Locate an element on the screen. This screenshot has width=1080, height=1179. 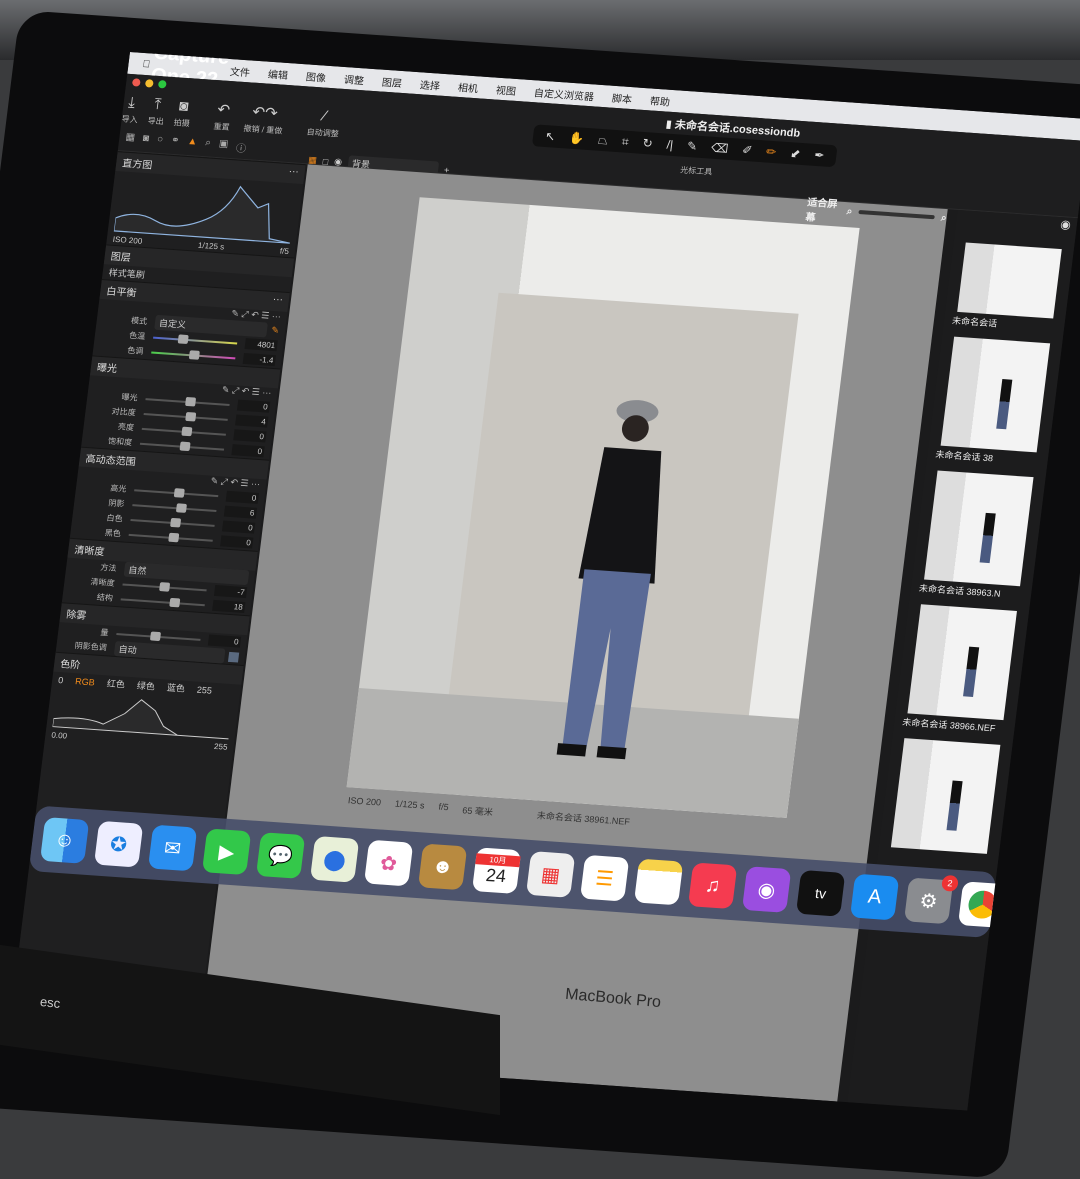
reminders-icon: ☰ is located at coordinates (604, 878).